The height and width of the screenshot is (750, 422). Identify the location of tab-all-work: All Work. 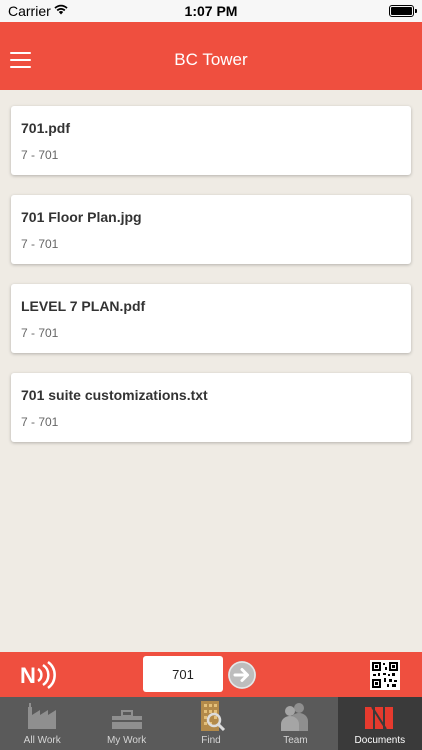
(42, 723).